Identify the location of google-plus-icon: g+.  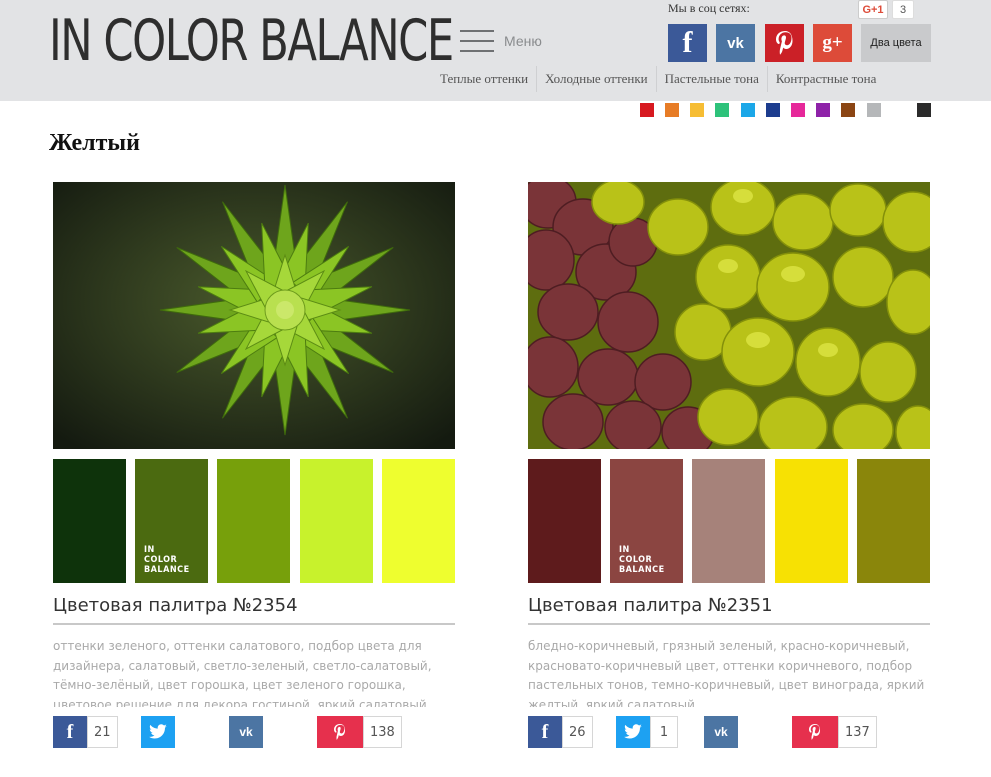
(832, 43).